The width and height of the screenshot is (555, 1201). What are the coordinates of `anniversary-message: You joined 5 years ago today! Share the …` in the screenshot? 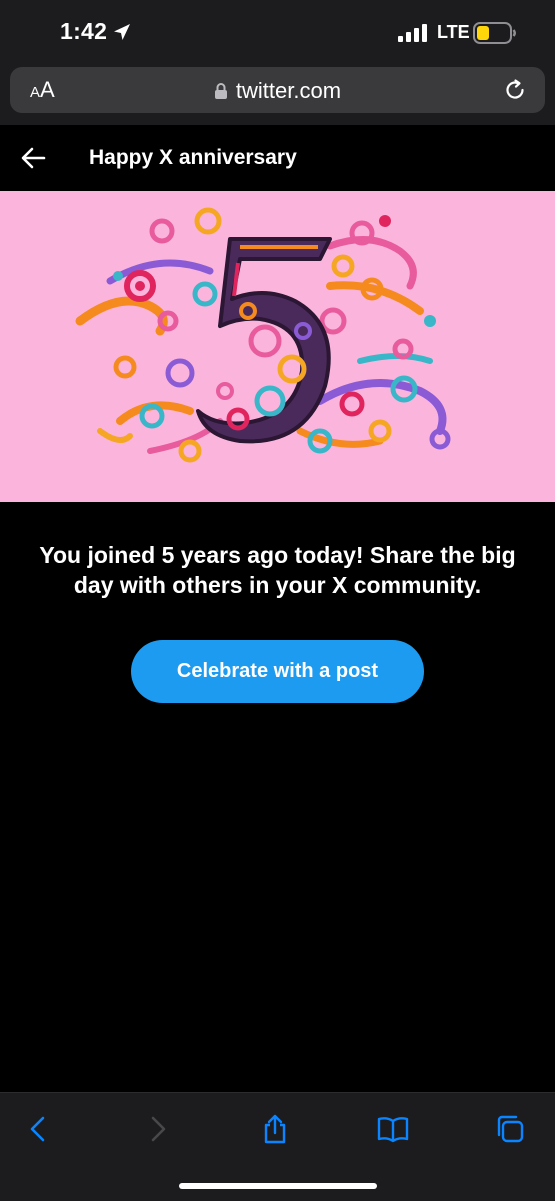 It's located at (277, 570).